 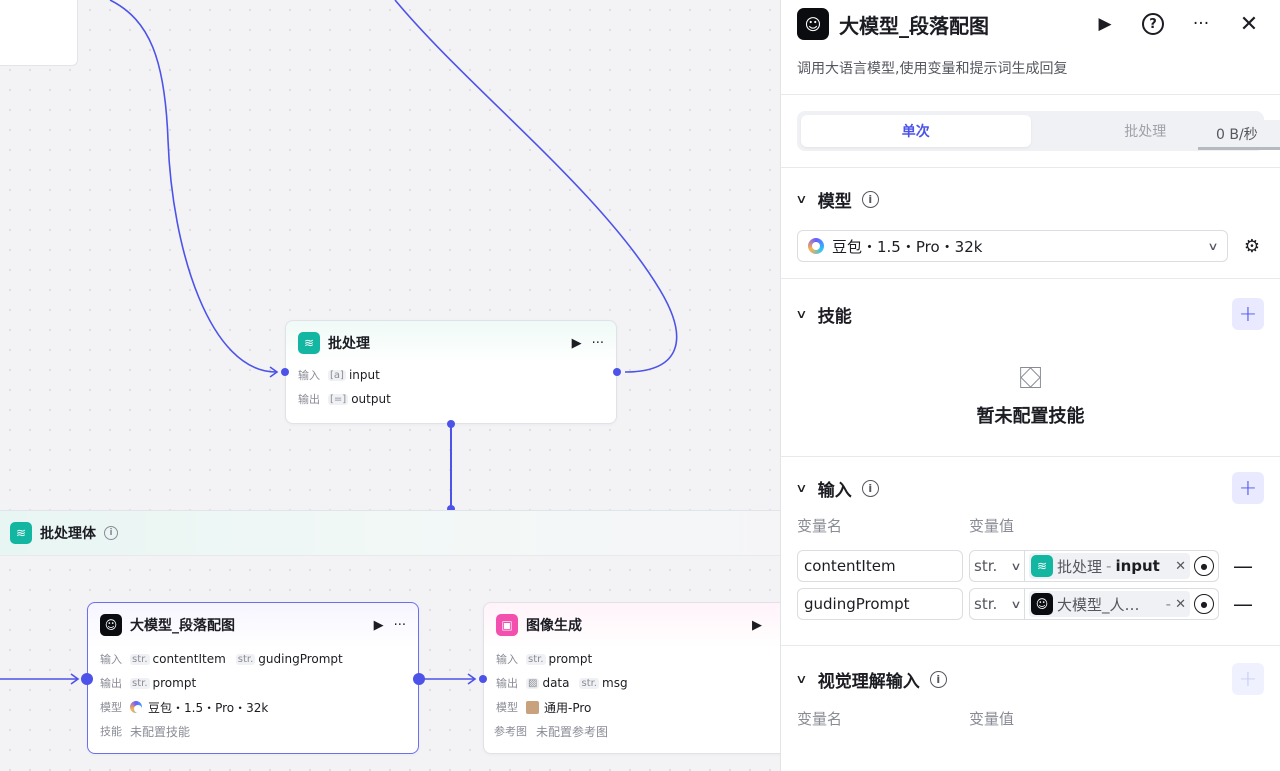 I want to click on panel-description: 调用大语言模型,使用变量和提示词生成回复, so click(x=932, y=69).